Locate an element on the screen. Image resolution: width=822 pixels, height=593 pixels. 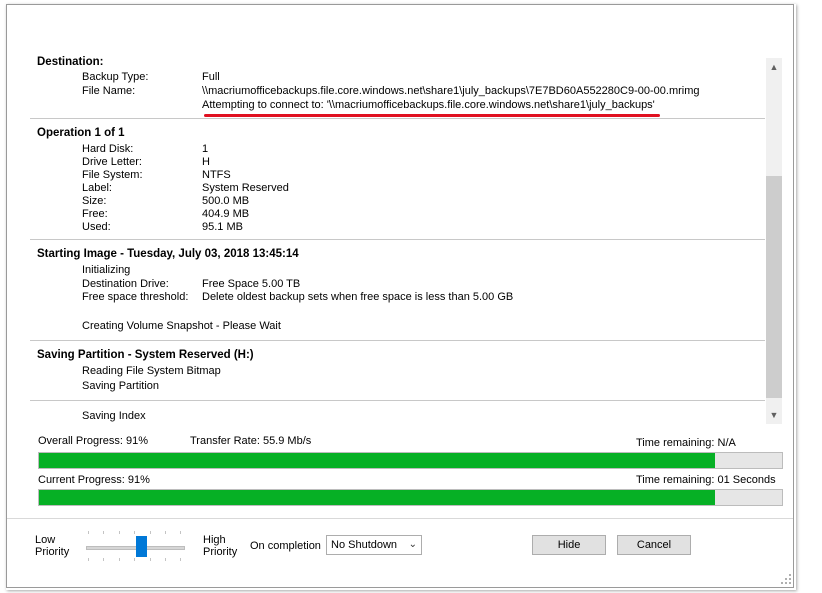
saving-index-text: Saving Index is located at coordinates (114, 416).